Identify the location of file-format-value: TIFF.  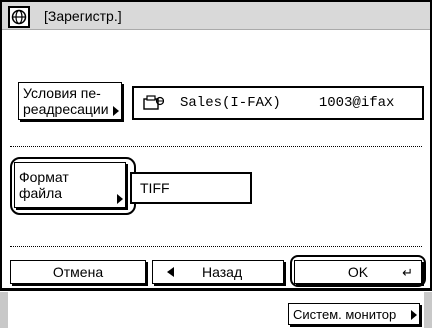
(155, 188).